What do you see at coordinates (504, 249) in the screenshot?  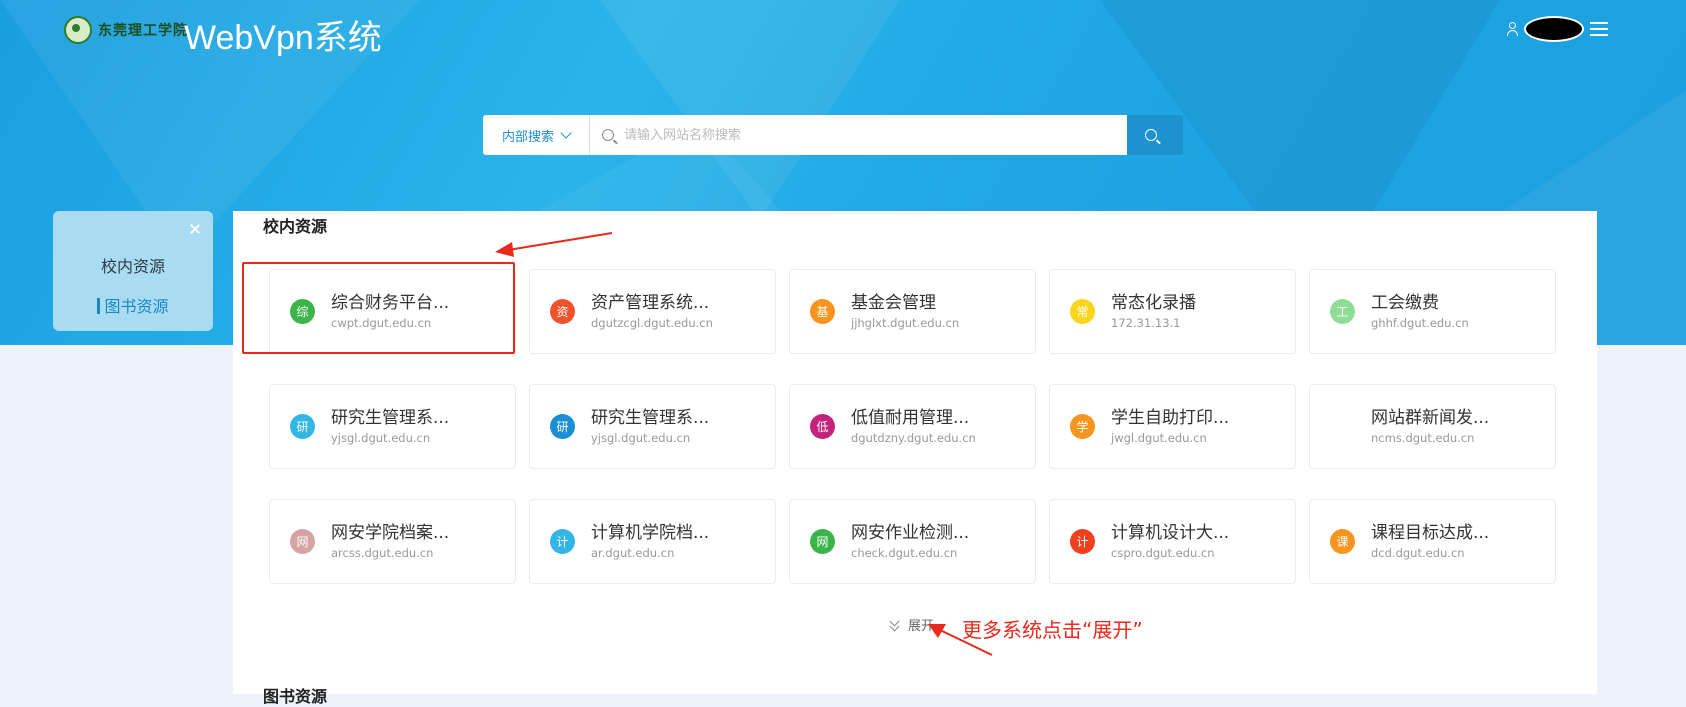 I see `arrow-head` at bounding box center [504, 249].